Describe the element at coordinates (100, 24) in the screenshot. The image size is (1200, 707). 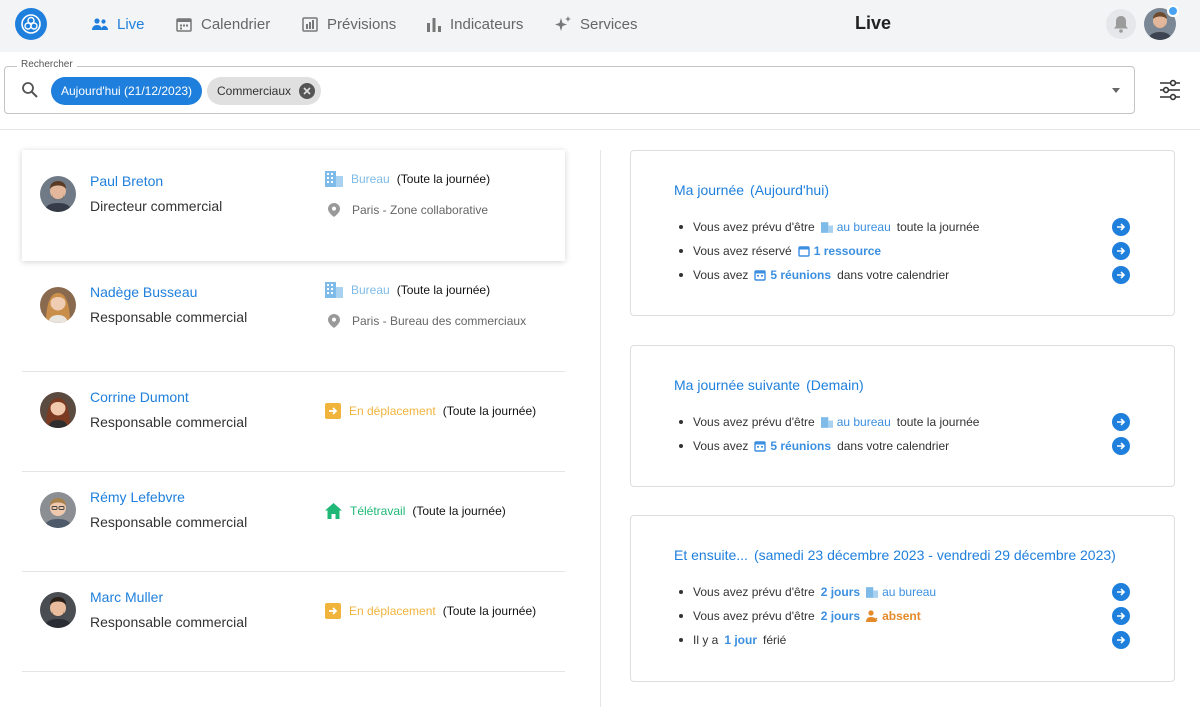
I see `people-icon` at that location.